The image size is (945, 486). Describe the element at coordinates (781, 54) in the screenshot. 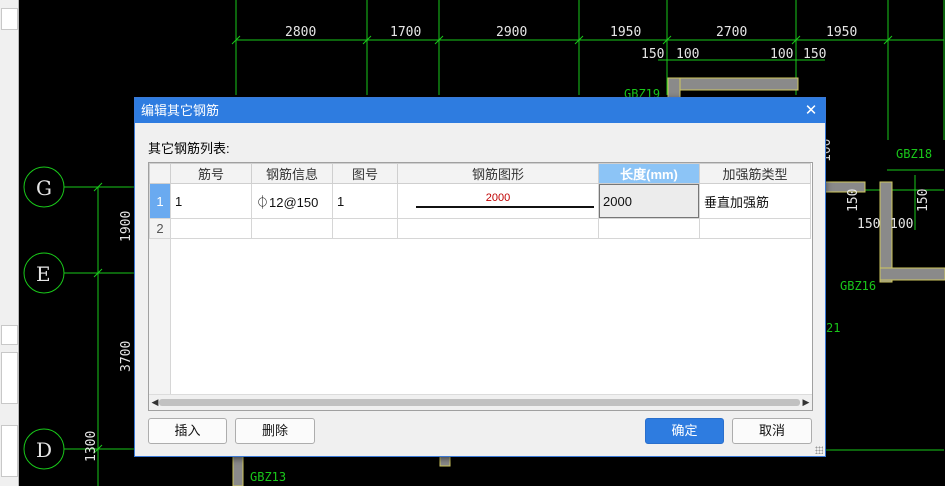

I see `cad-subdim-3: 100` at that location.